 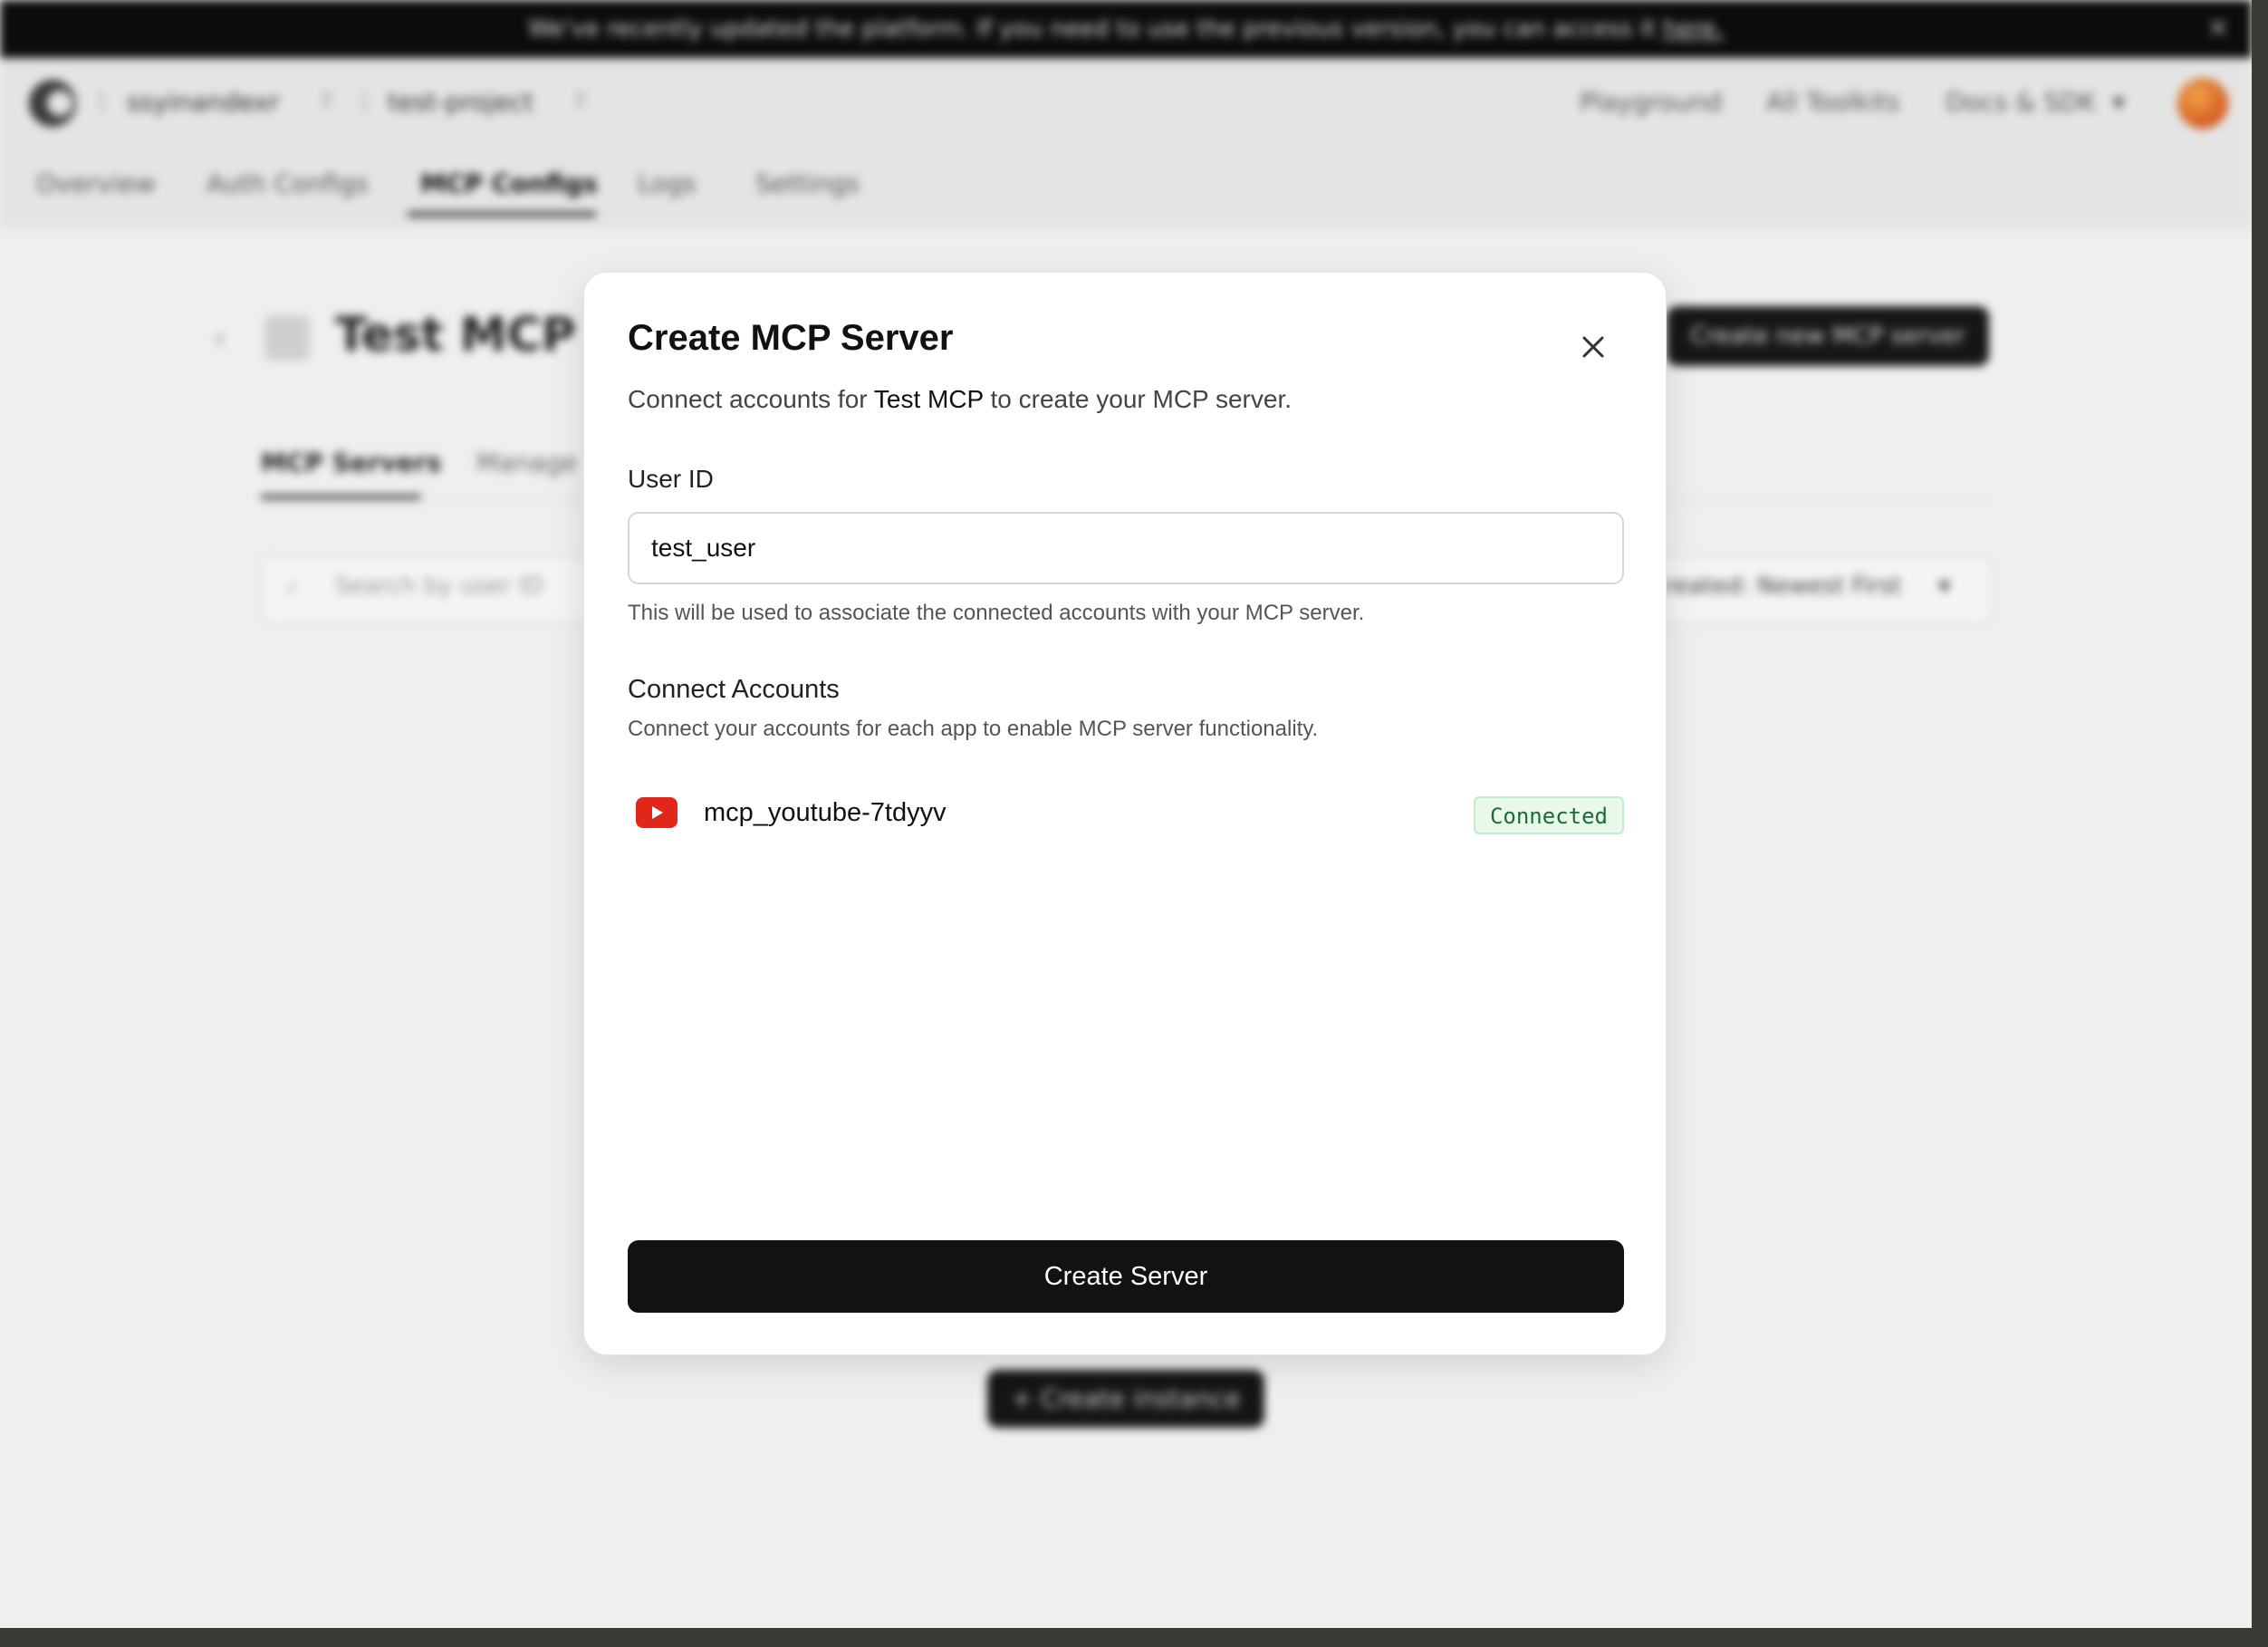 What do you see at coordinates (220, 338) in the screenshot?
I see `back-arrow-icon: ‹` at bounding box center [220, 338].